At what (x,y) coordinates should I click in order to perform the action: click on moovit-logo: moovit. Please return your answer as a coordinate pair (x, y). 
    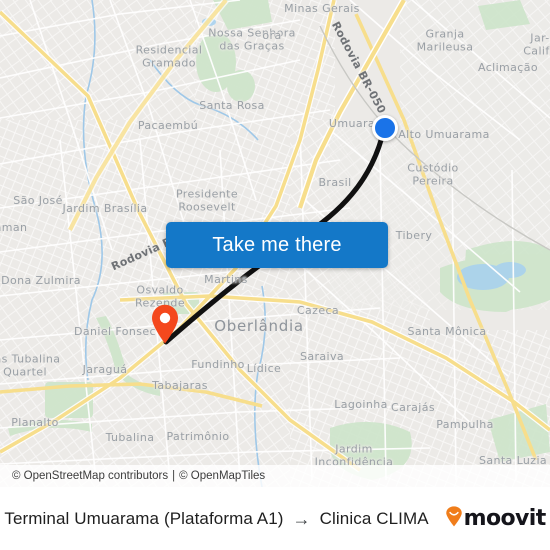
    Looking at the image, I should click on (496, 518).